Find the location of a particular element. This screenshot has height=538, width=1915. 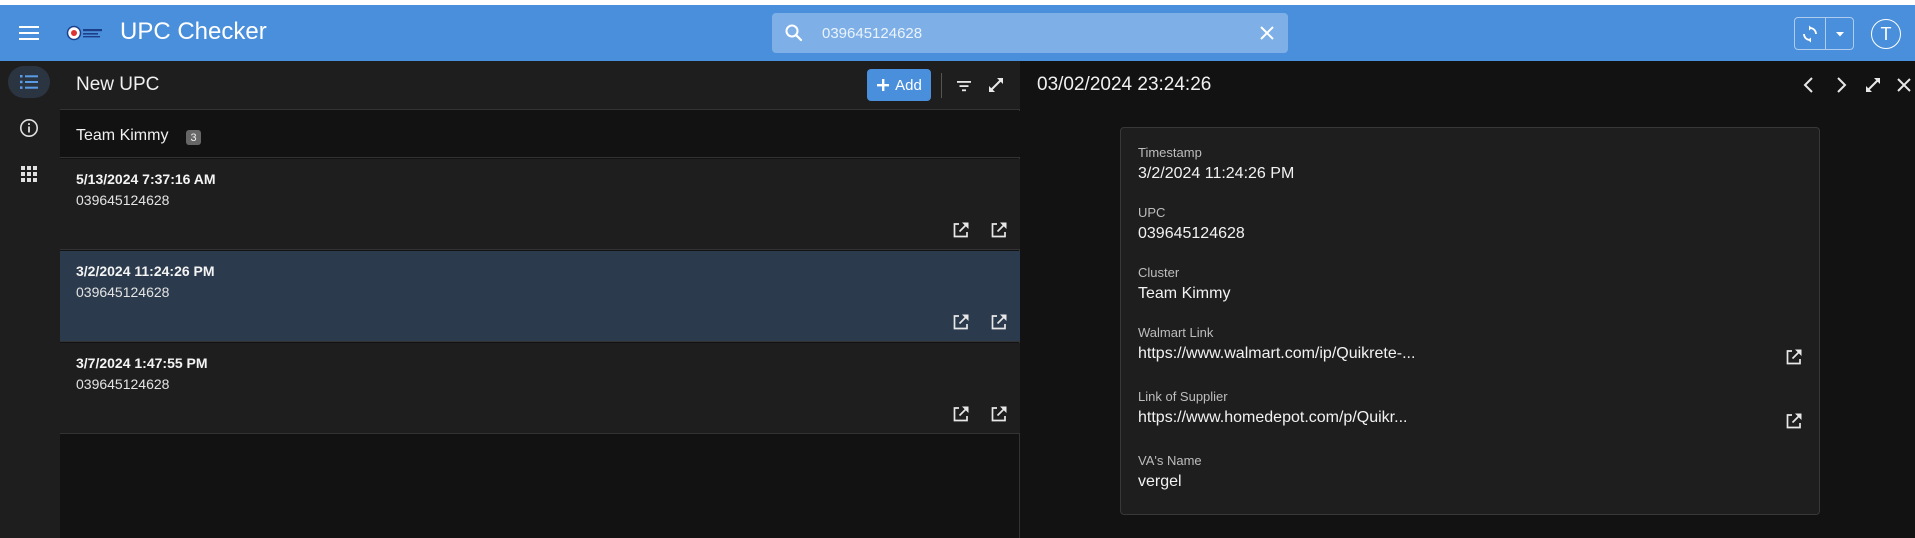

field-value: 039645124628 is located at coordinates (1191, 233).